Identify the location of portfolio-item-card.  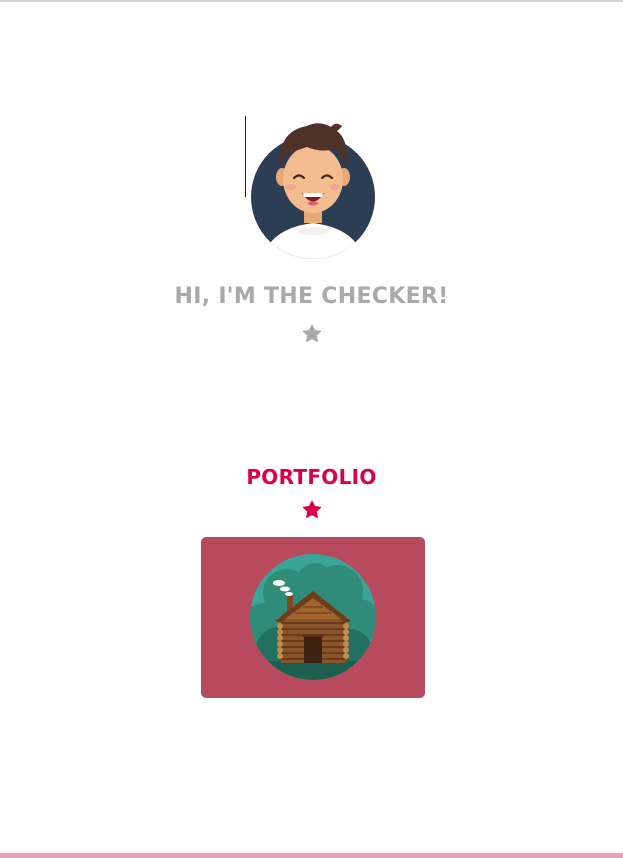
(313, 617).